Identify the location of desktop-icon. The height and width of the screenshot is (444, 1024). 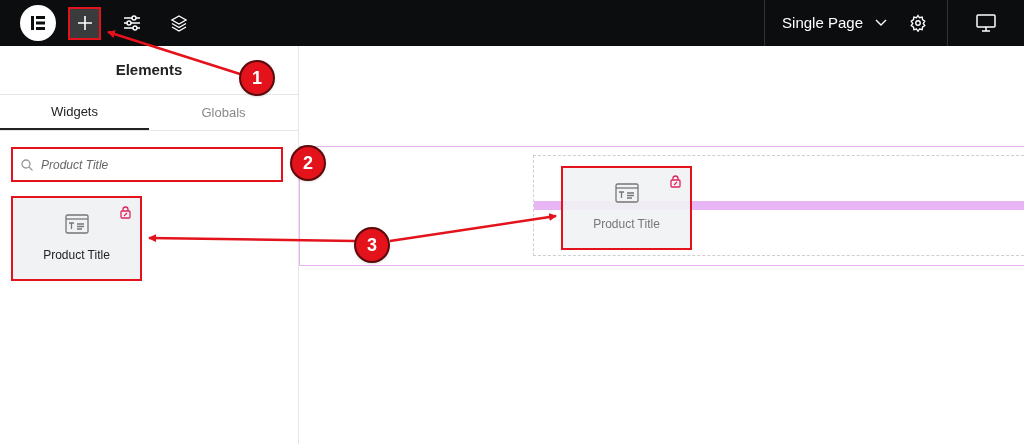
(986, 23).